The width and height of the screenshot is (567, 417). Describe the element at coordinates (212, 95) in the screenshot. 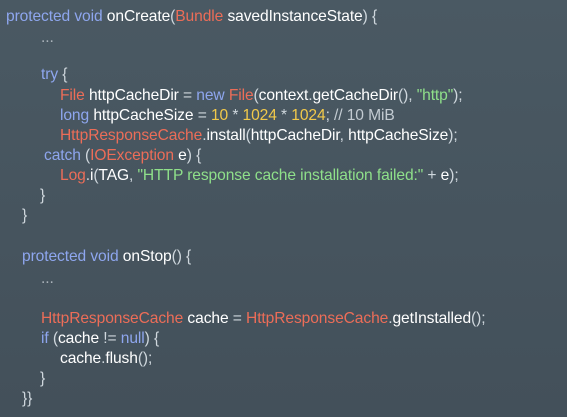

I see `code-keyword: new` at that location.